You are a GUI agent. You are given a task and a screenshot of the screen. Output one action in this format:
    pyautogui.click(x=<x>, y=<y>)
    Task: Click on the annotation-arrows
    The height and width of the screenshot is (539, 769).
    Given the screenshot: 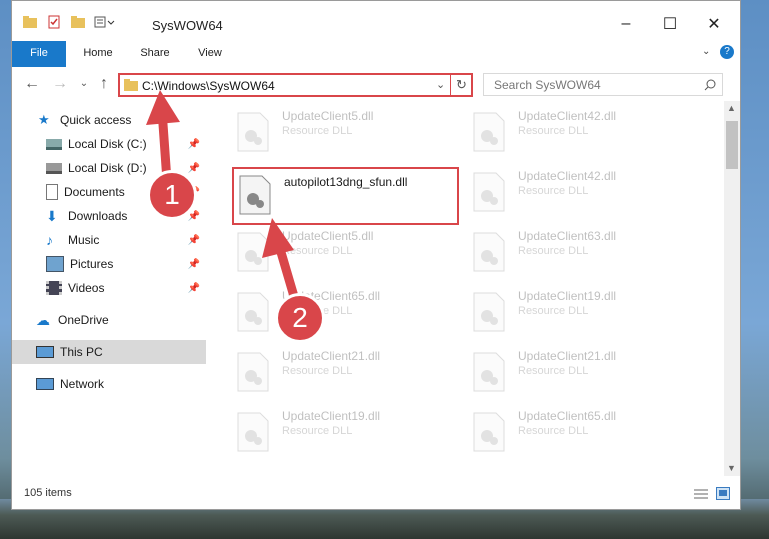 What is the action you would take?
    pyautogui.click(x=224, y=202)
    